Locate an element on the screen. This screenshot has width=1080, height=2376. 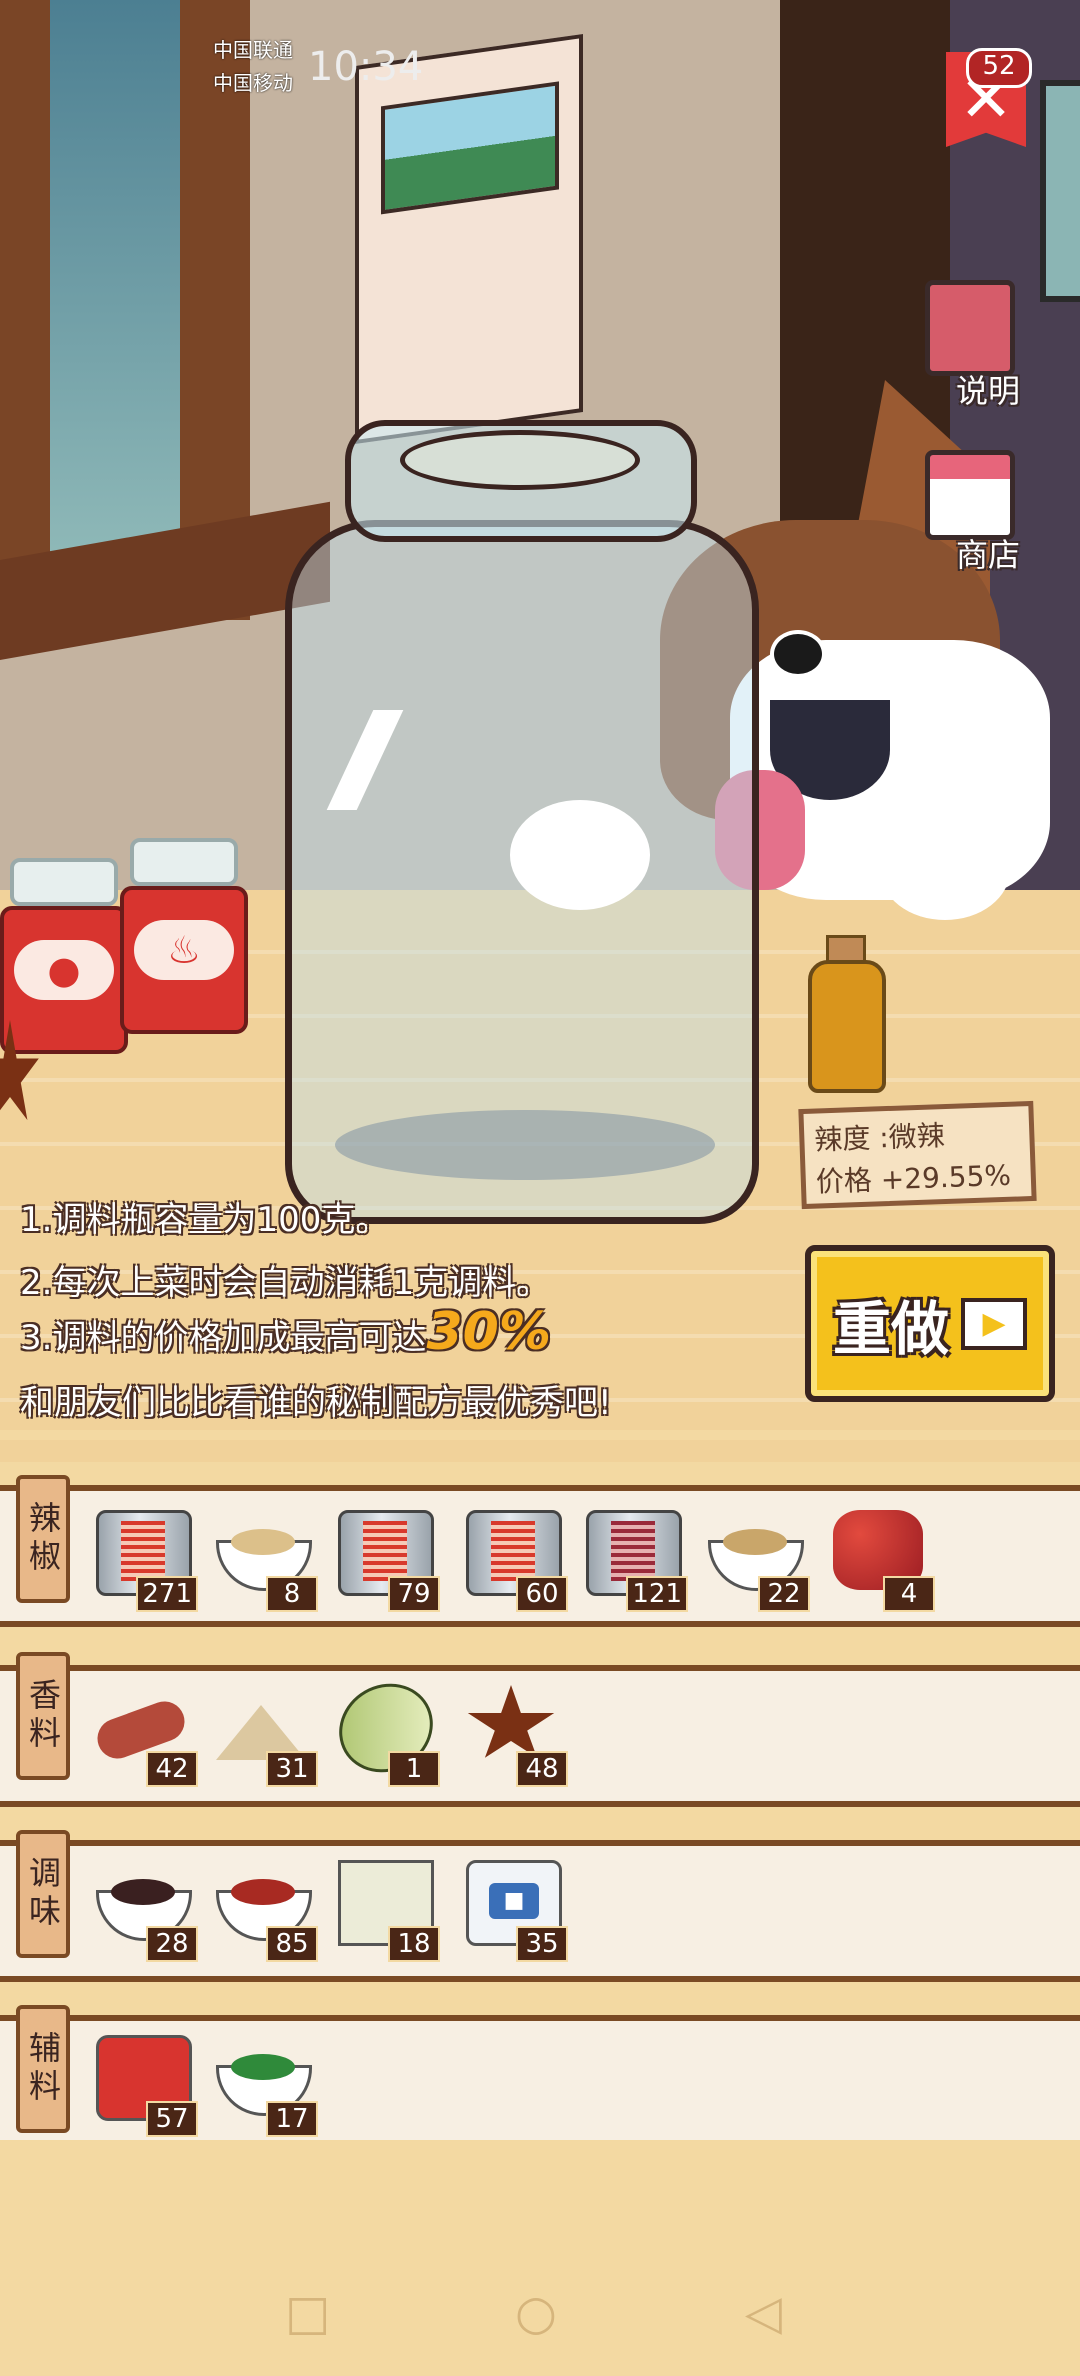
wall-picture-frame is located at coordinates (1060, 191).